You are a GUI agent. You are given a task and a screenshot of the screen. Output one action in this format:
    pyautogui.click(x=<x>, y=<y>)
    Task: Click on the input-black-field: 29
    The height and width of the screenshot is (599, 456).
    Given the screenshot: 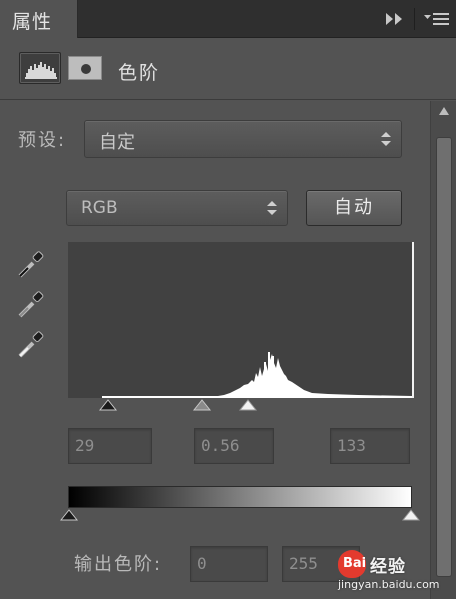 What is the action you would take?
    pyautogui.click(x=110, y=446)
    